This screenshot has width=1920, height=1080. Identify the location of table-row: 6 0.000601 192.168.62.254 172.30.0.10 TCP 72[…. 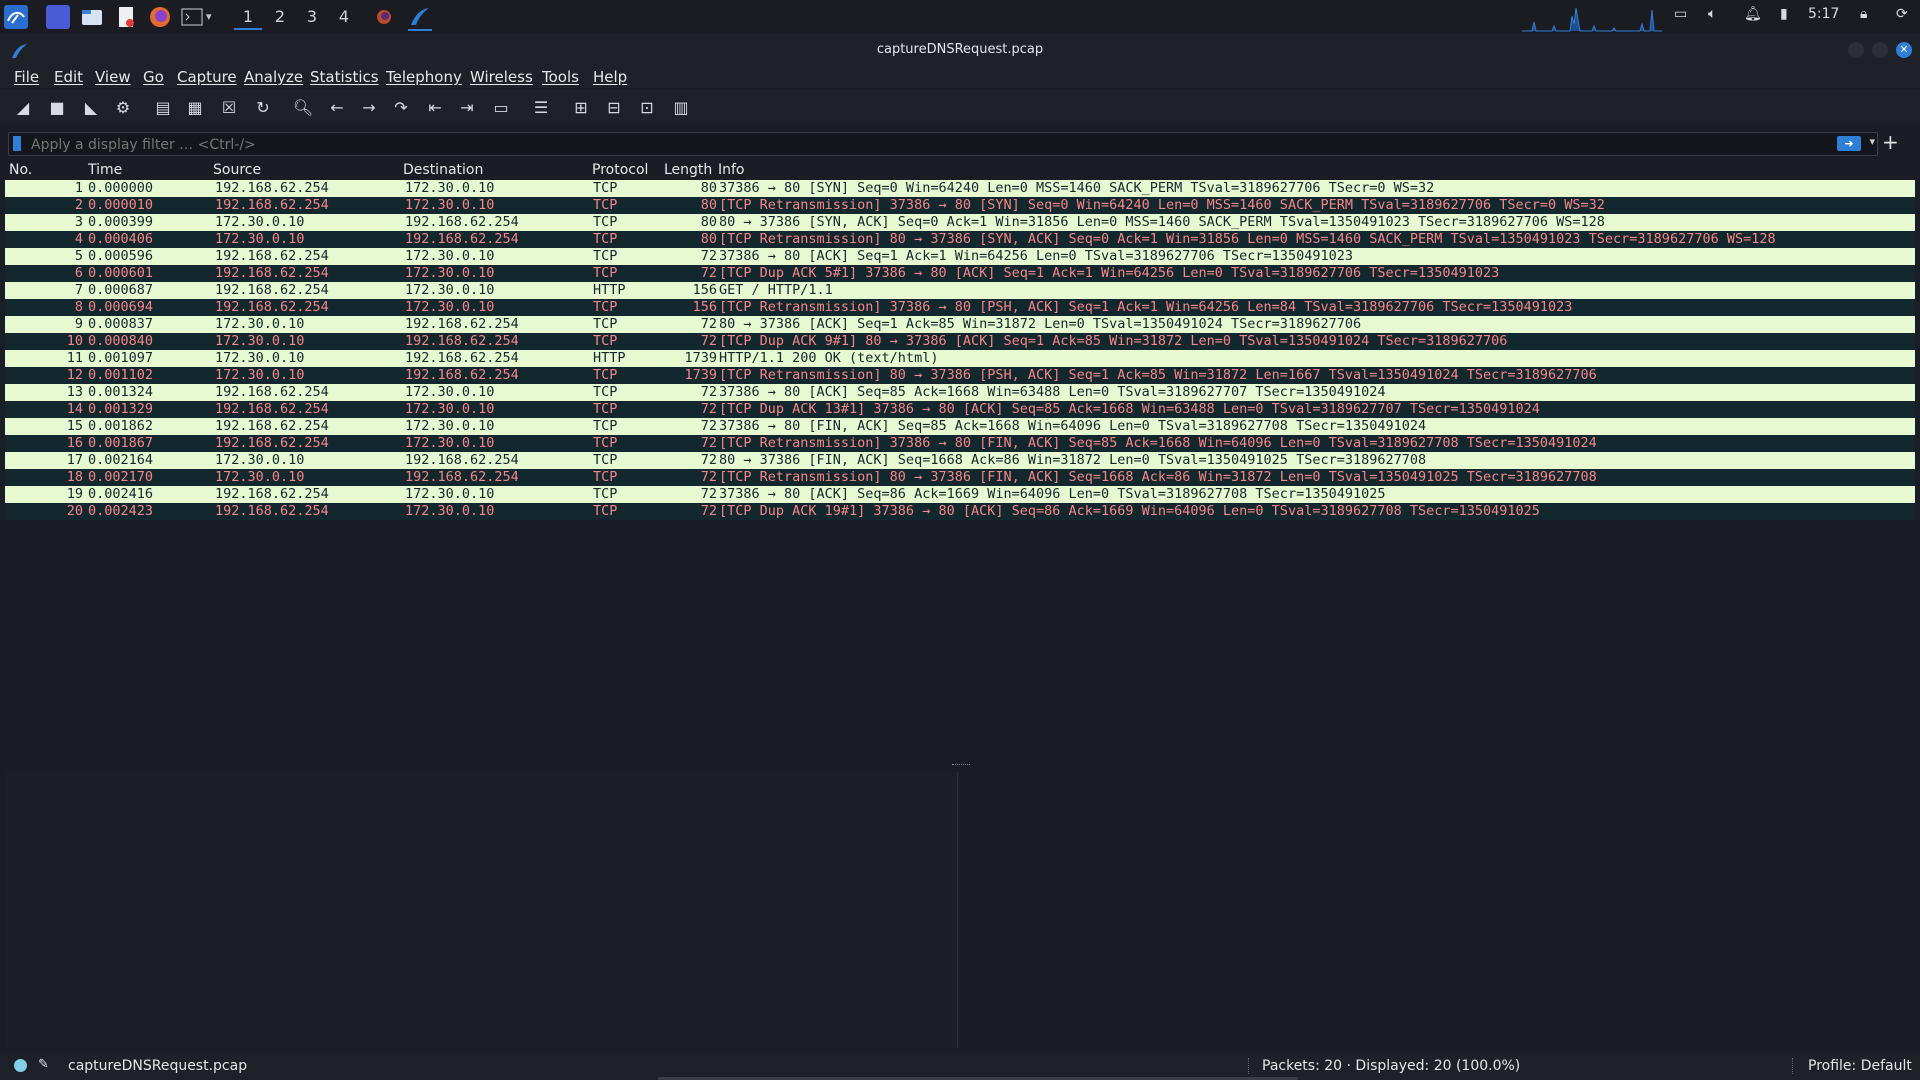
(960, 273).